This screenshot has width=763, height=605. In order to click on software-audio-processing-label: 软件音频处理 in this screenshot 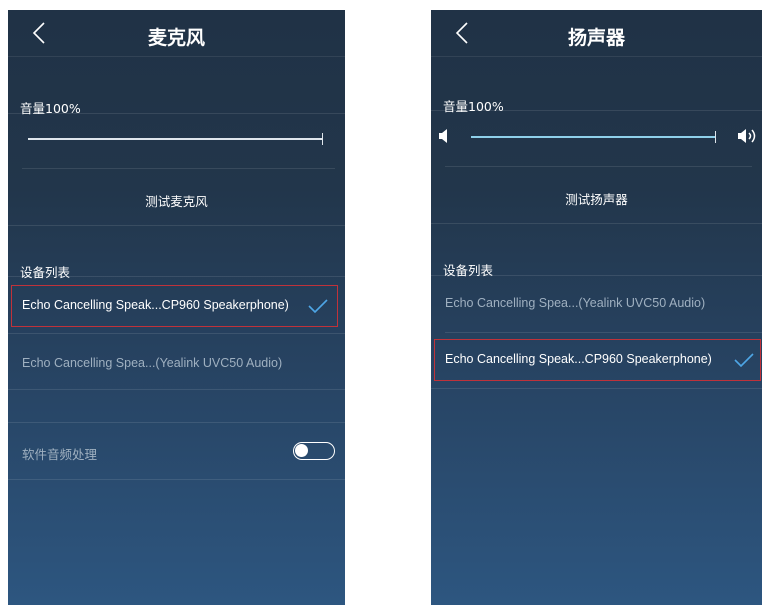, I will do `click(60, 455)`.